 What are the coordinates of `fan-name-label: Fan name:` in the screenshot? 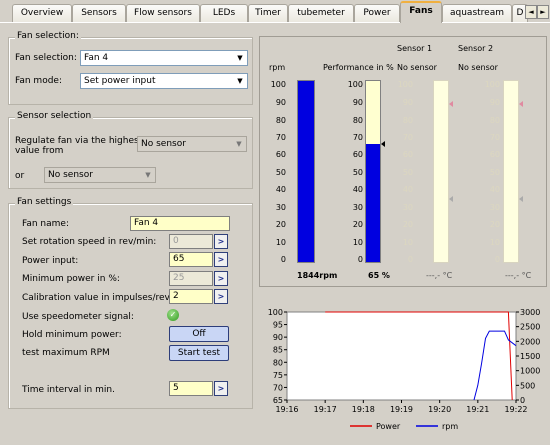 It's located at (45, 224).